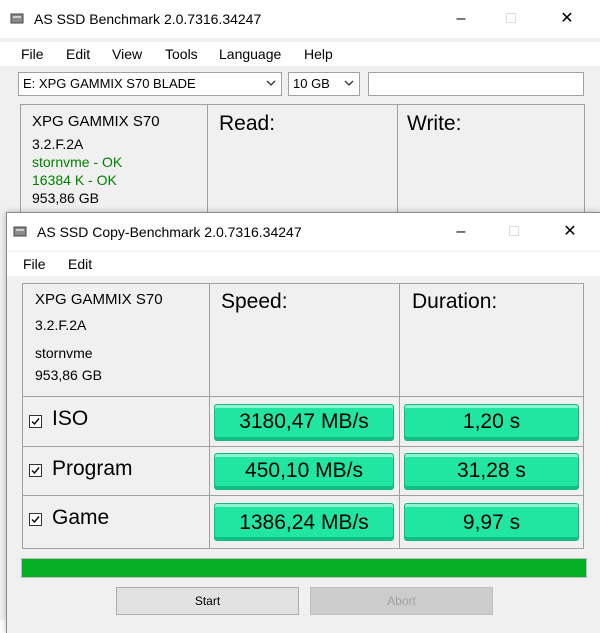 The height and width of the screenshot is (633, 600). What do you see at coordinates (300, 54) in the screenshot?
I see `main-menu-bar: File Edit View Tools Language Help` at bounding box center [300, 54].